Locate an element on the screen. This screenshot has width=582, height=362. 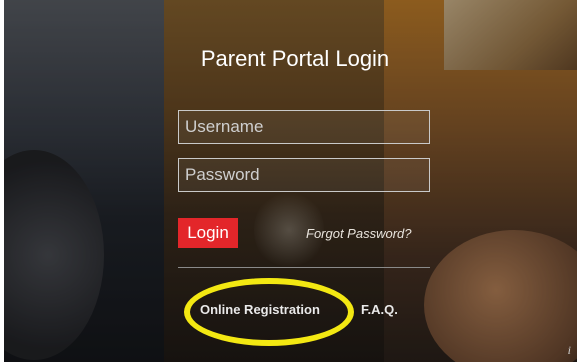
password-field is located at coordinates (304, 175).